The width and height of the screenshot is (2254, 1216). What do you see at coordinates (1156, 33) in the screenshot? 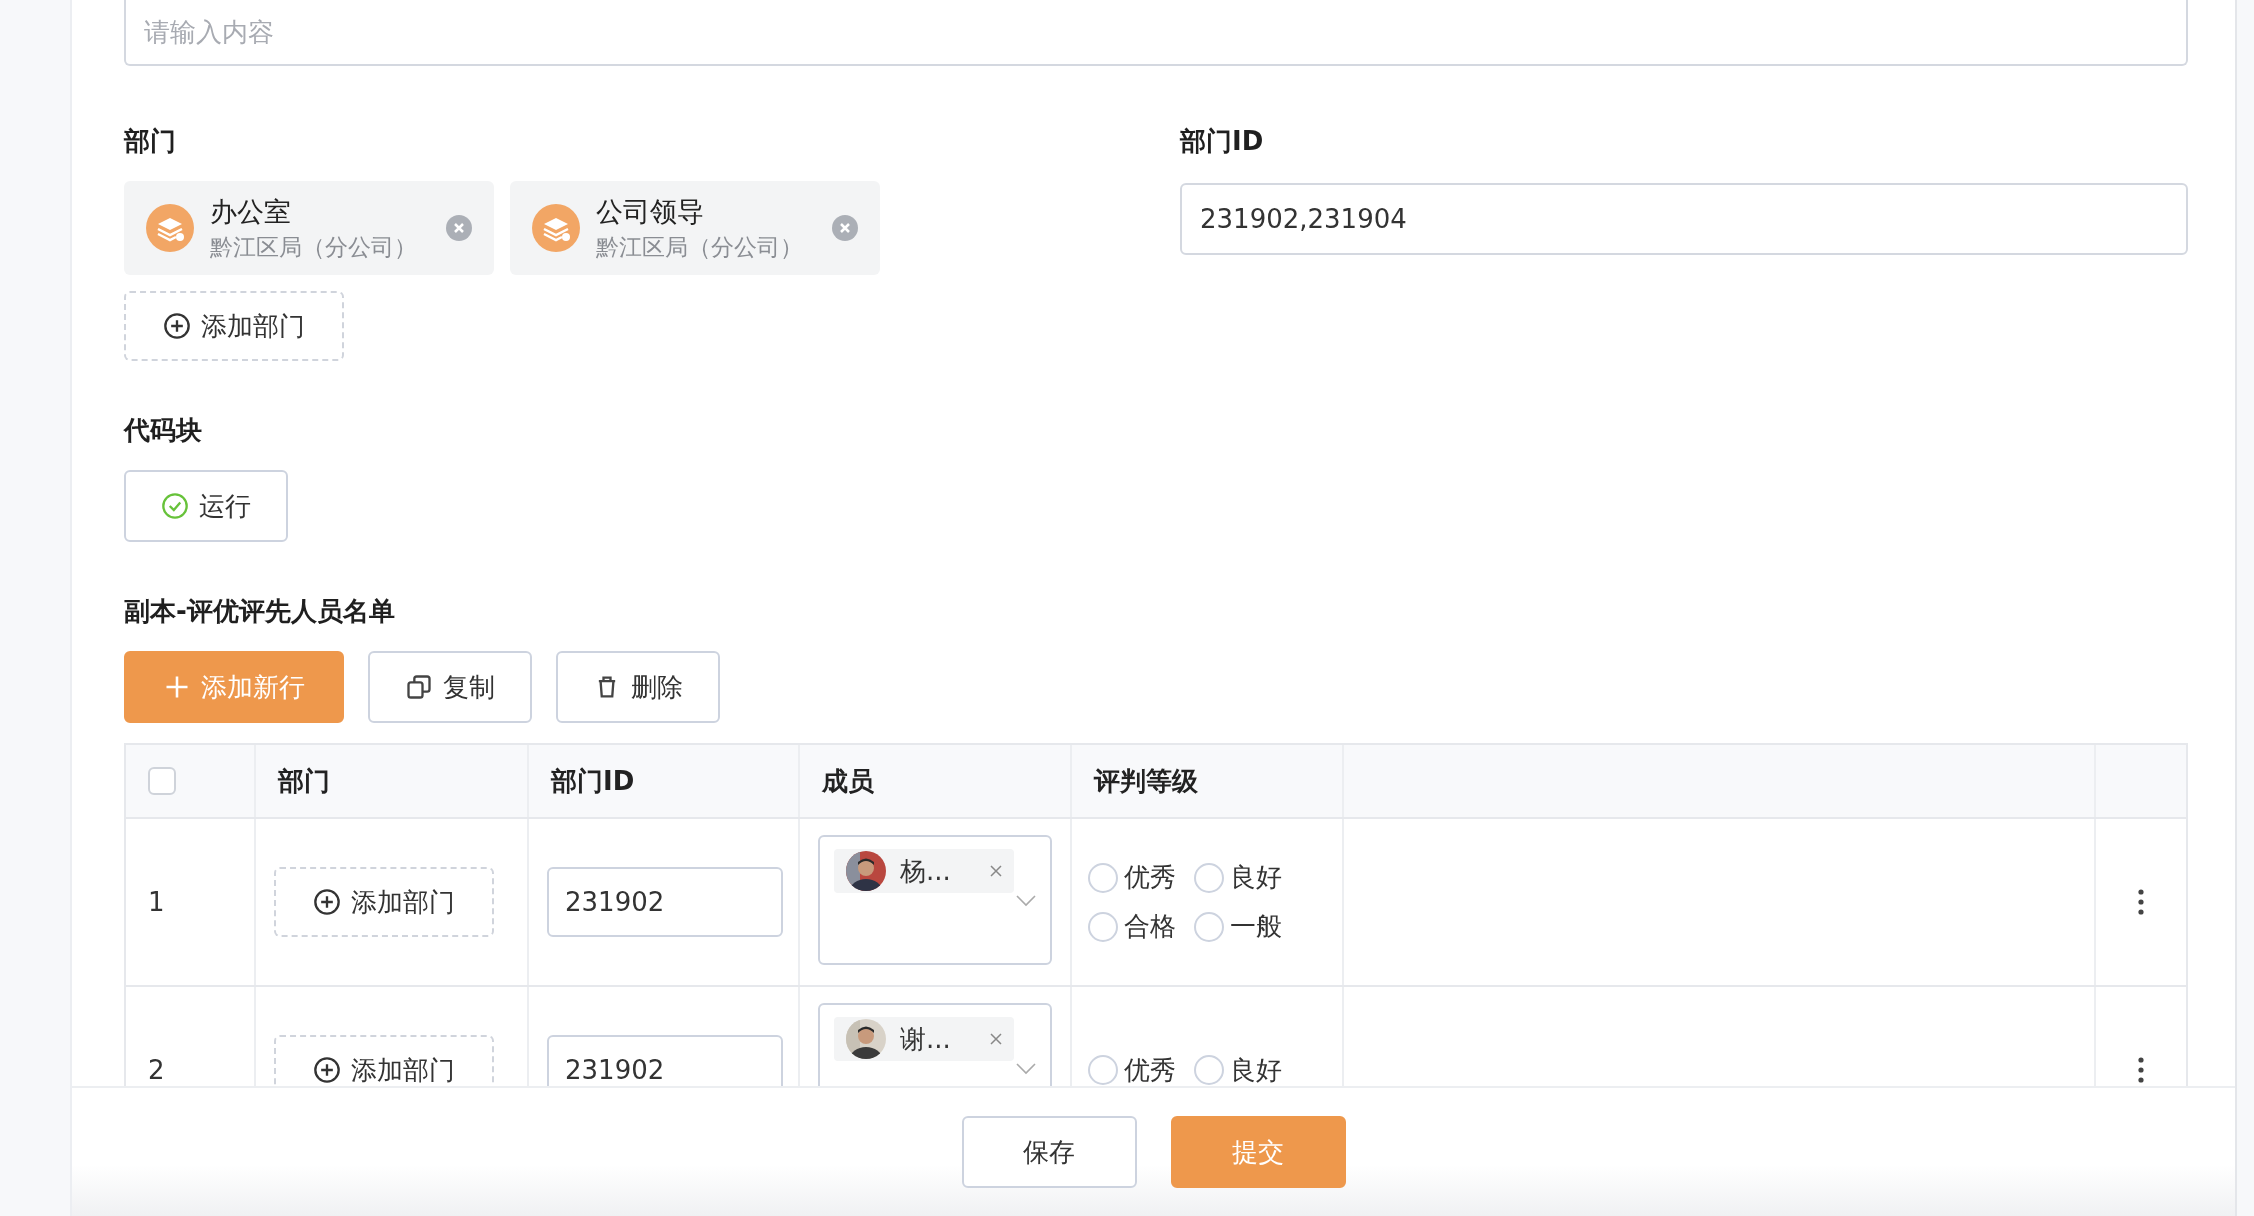
I see `input-field: 请输入内容` at bounding box center [1156, 33].